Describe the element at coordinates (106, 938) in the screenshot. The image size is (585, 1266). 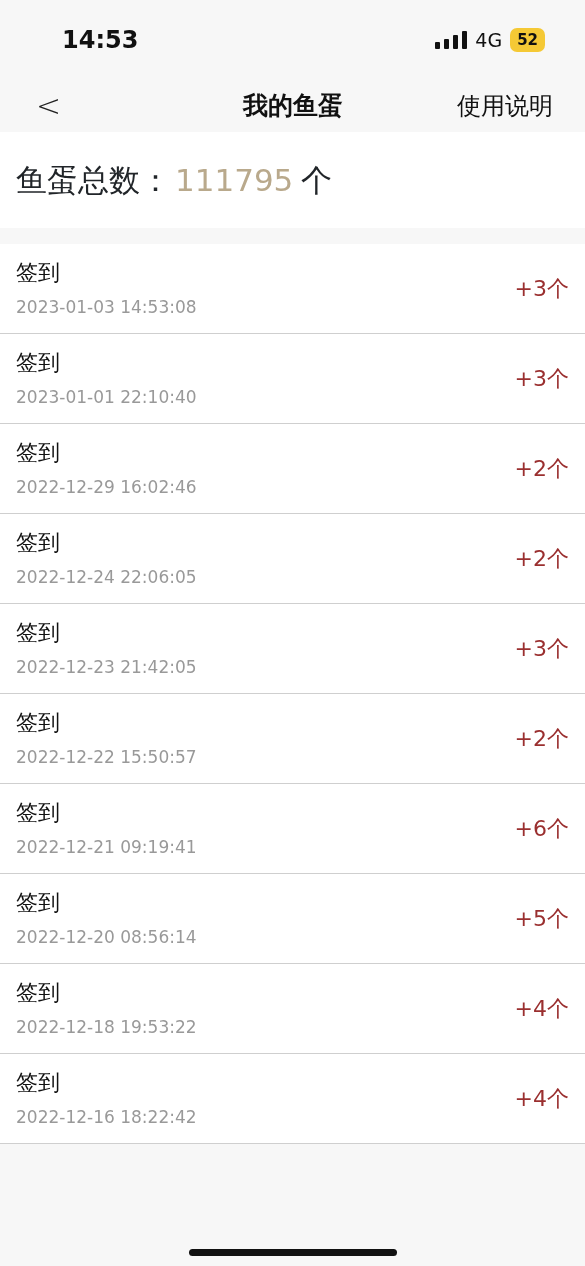
I see `record-time: 2022-12-20 08:56:14` at that location.